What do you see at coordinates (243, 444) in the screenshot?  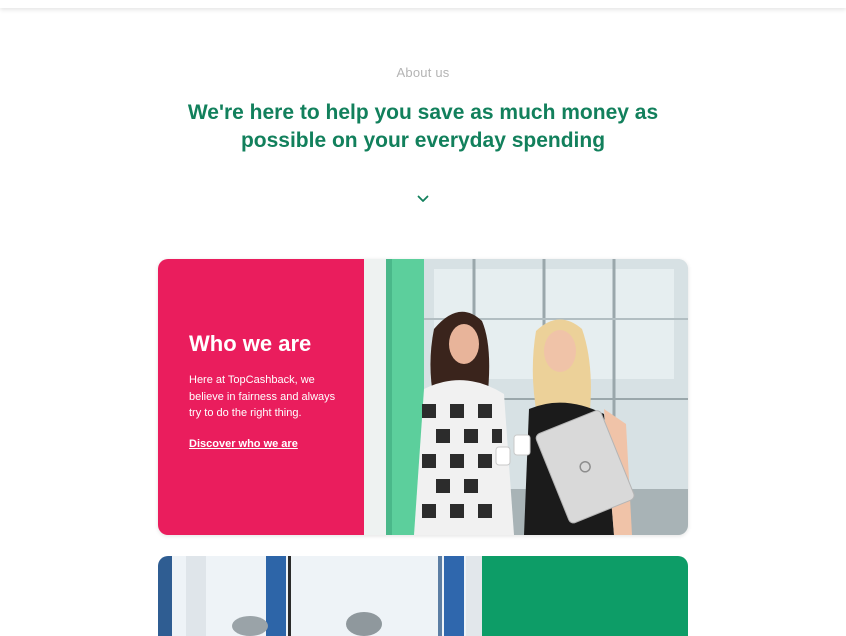 I see `discover-who-we-are-link: Discover who we are` at bounding box center [243, 444].